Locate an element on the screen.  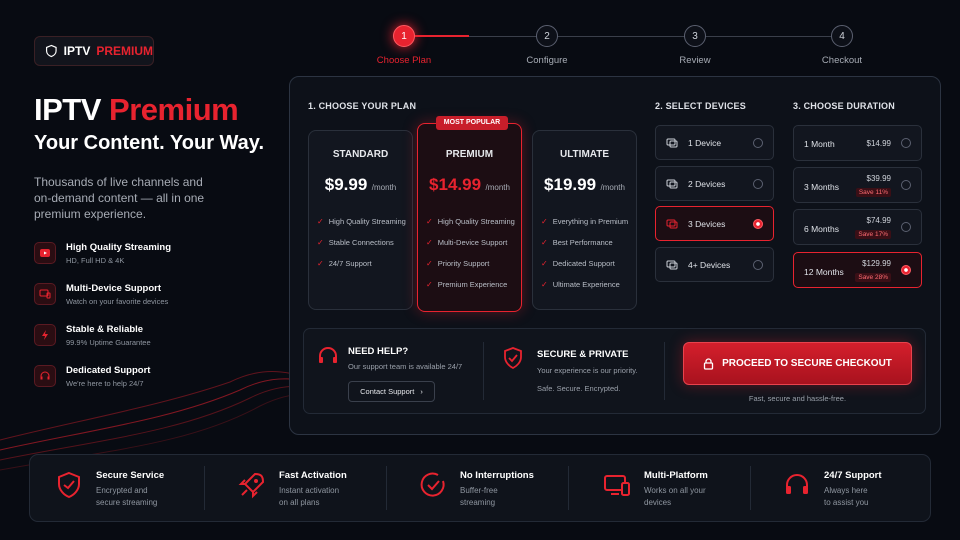
lock-icon is located at coordinates (708, 363).